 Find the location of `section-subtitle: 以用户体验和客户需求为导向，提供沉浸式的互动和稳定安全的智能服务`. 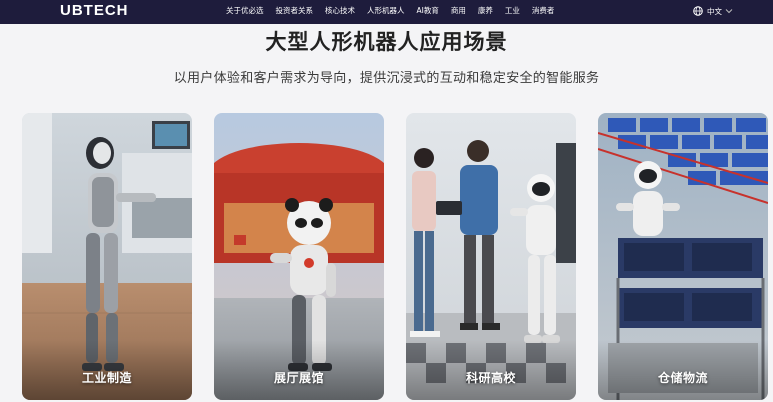

section-subtitle: 以用户体验和客户需求为导向，提供沉浸式的互动和稳定安全的智能服务 is located at coordinates (386, 78).